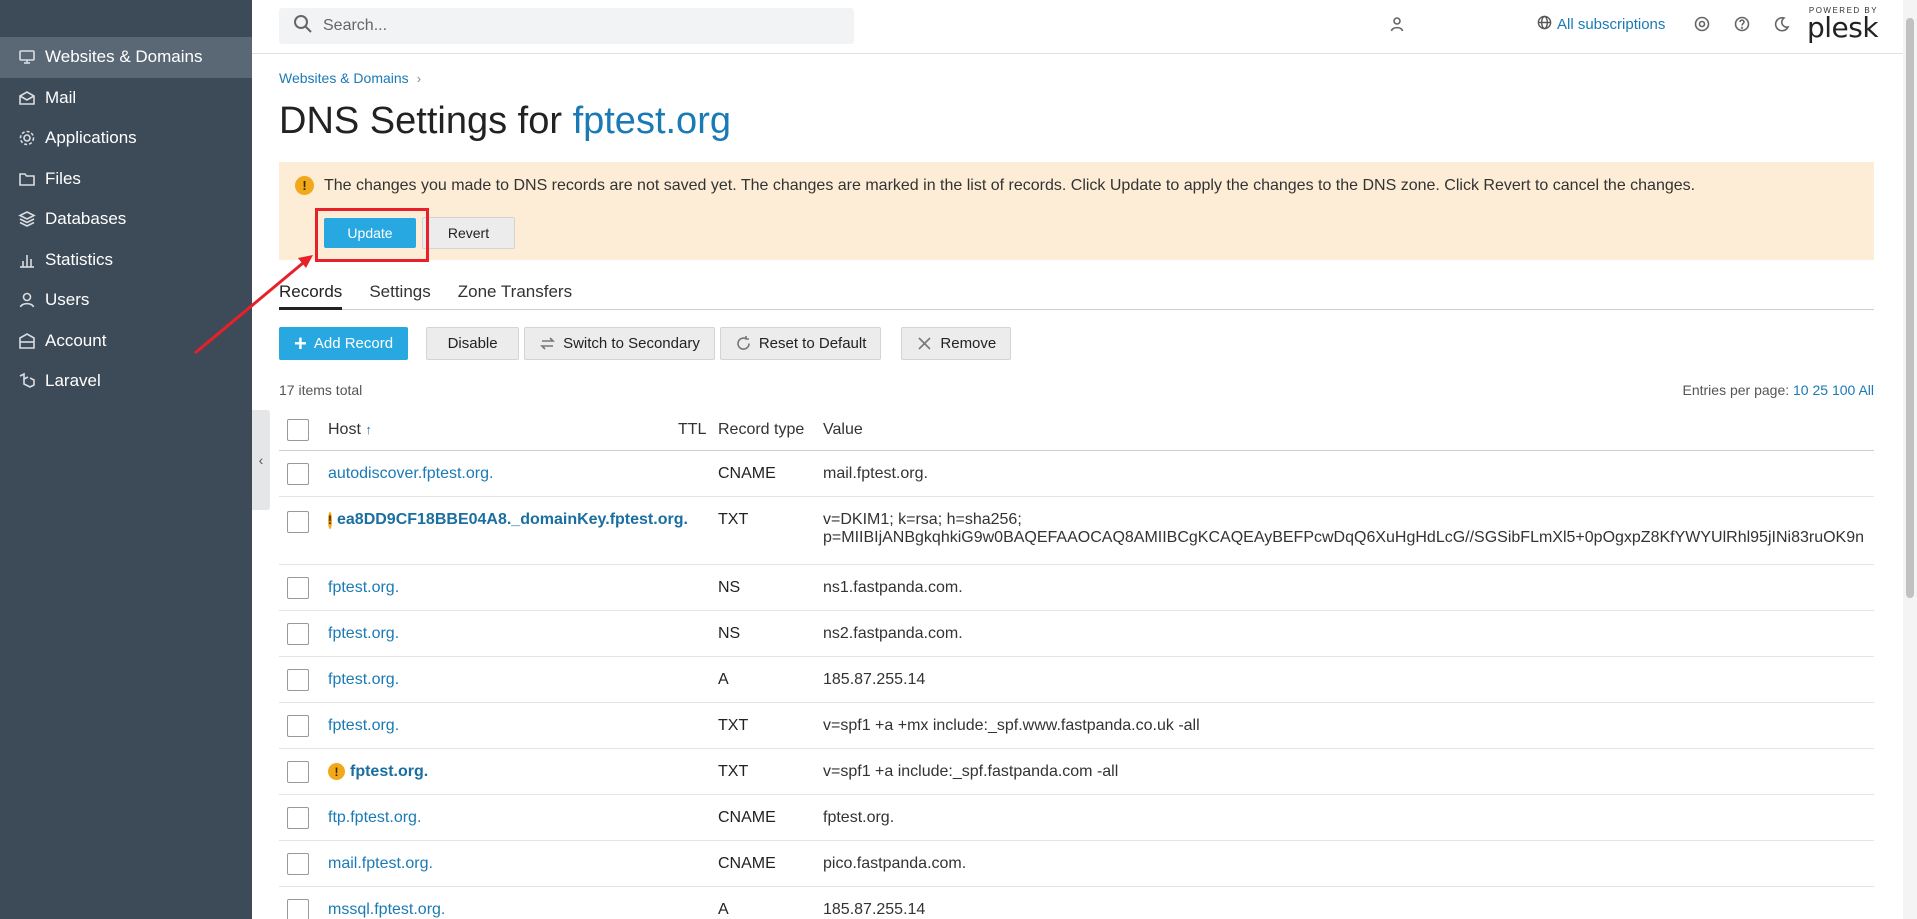  What do you see at coordinates (126, 179) in the screenshot?
I see `sidebar-item-files: Files` at bounding box center [126, 179].